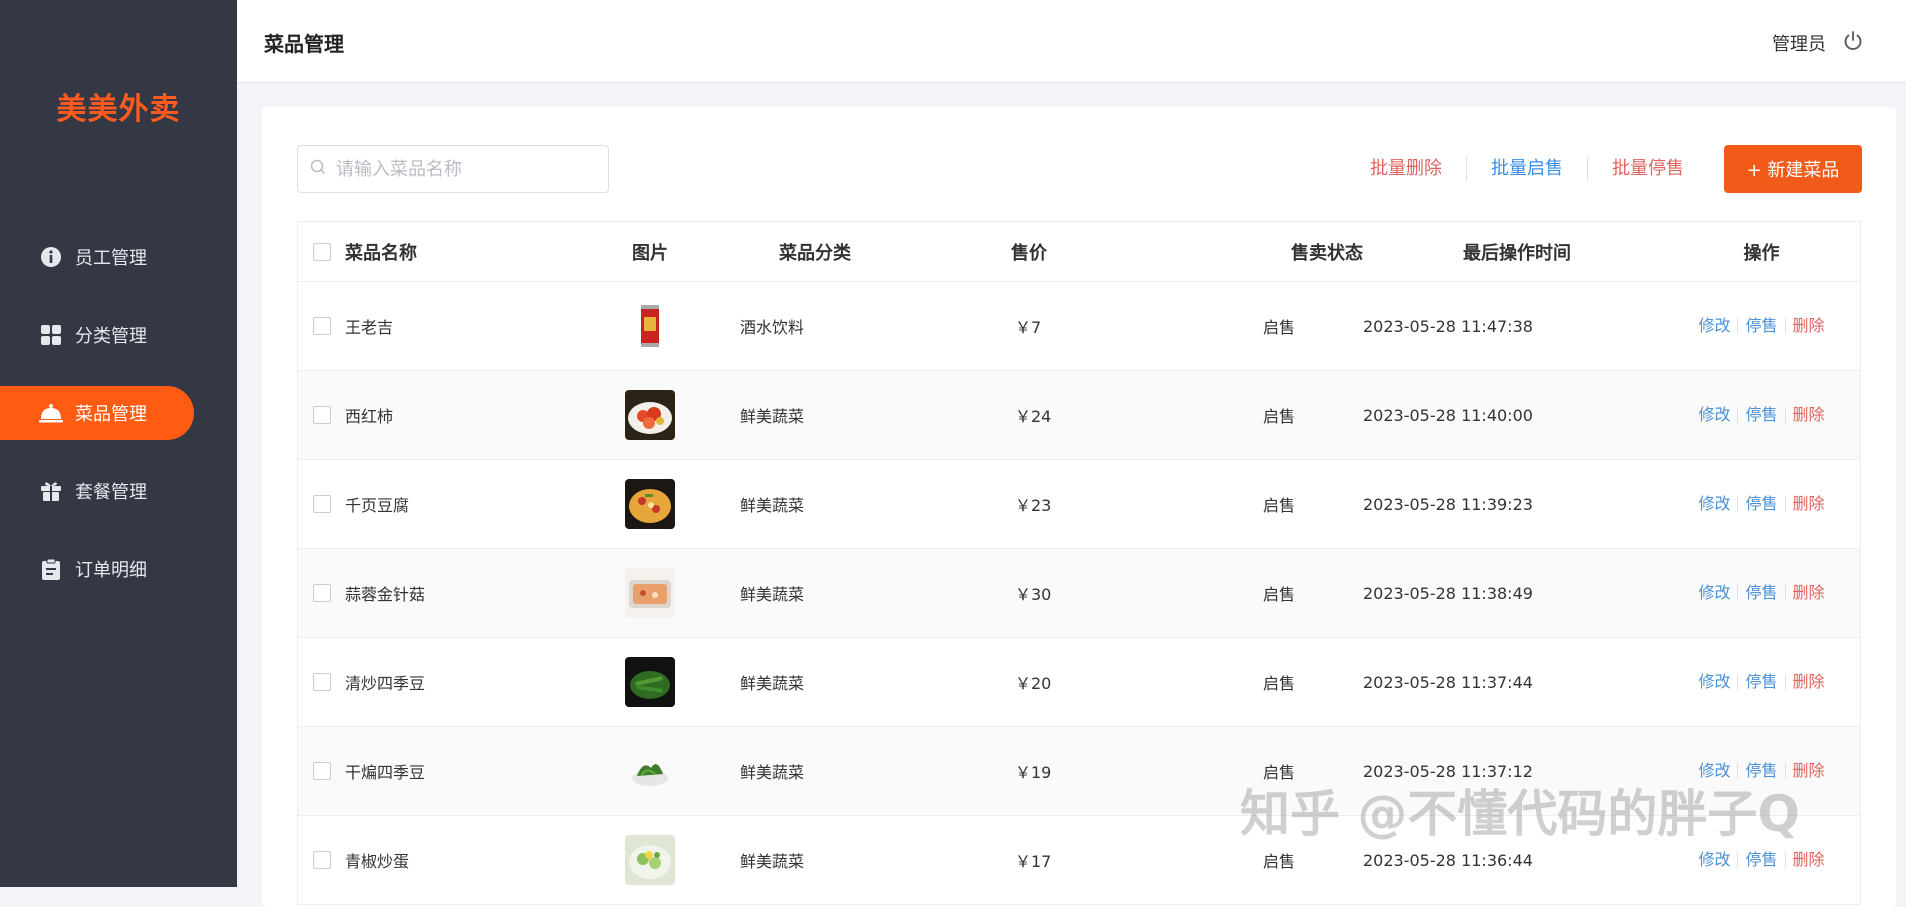 The width and height of the screenshot is (1906, 907). What do you see at coordinates (1853, 41) in the screenshot?
I see `power-icon` at bounding box center [1853, 41].